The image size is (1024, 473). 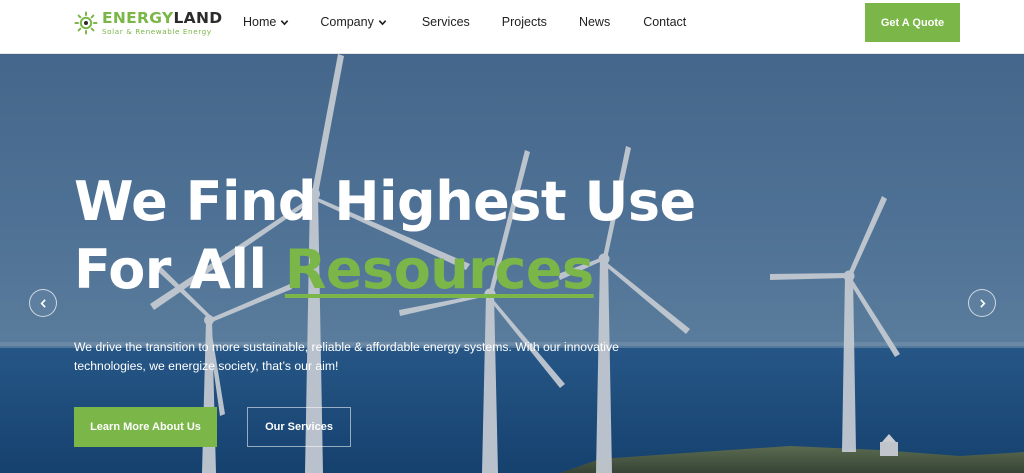 I want to click on nav-item-contact: Contact, so click(x=664, y=22).